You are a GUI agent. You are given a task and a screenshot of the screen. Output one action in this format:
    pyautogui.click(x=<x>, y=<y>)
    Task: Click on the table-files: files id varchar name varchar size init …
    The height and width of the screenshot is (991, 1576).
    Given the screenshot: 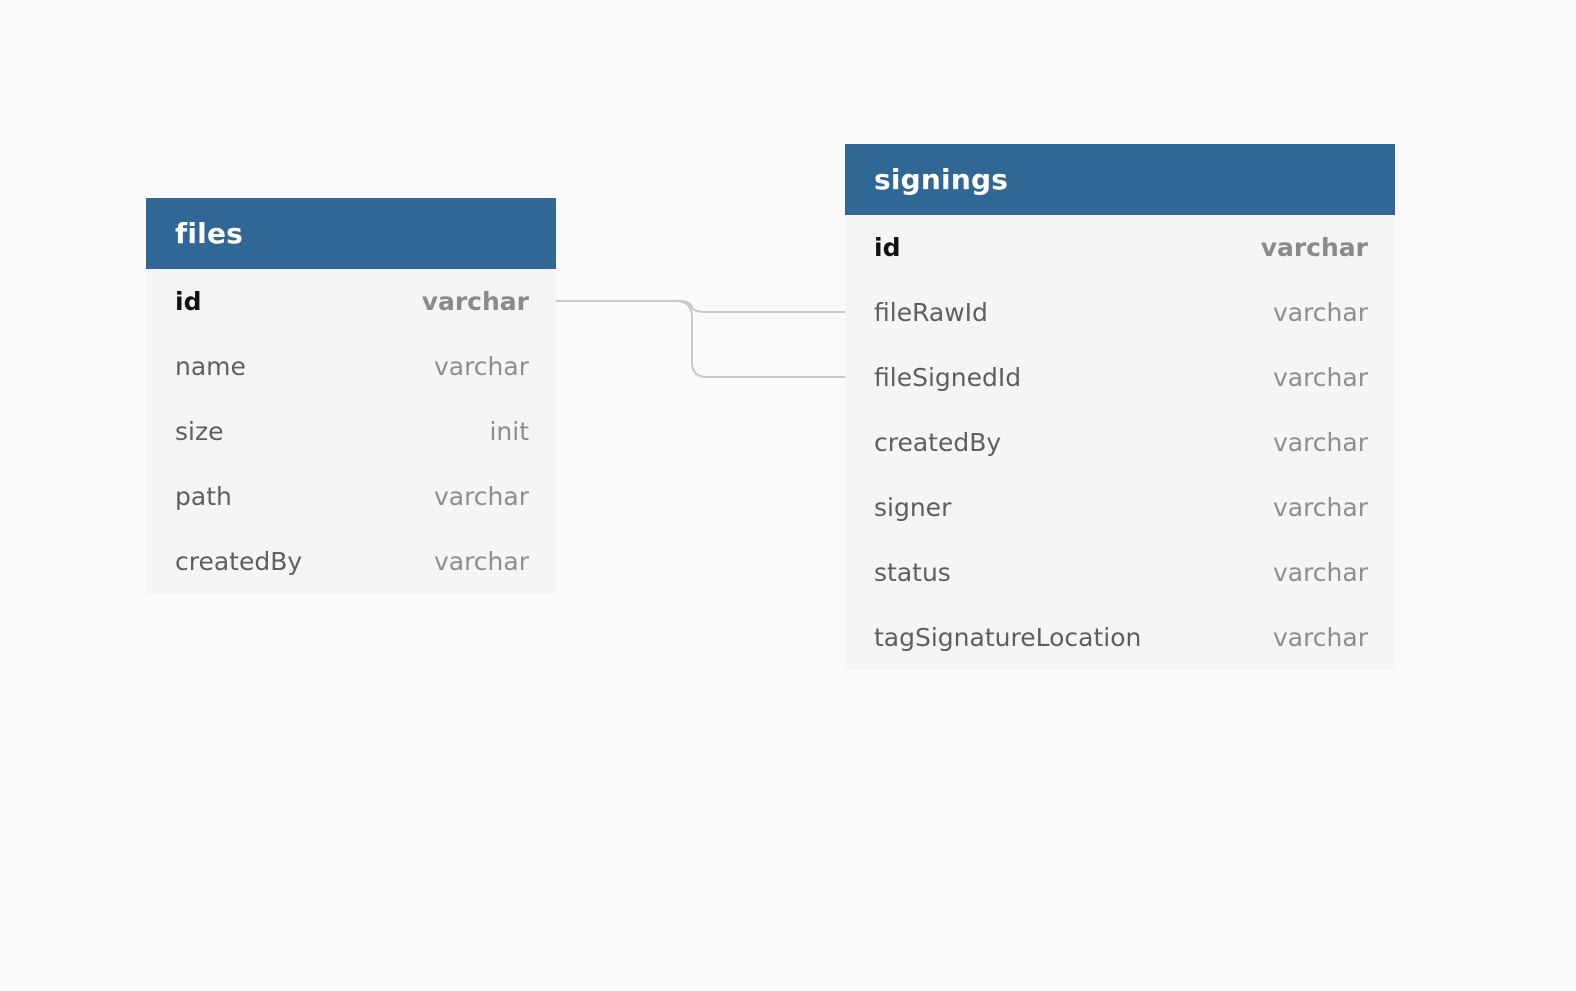 What is the action you would take?
    pyautogui.click(x=351, y=396)
    